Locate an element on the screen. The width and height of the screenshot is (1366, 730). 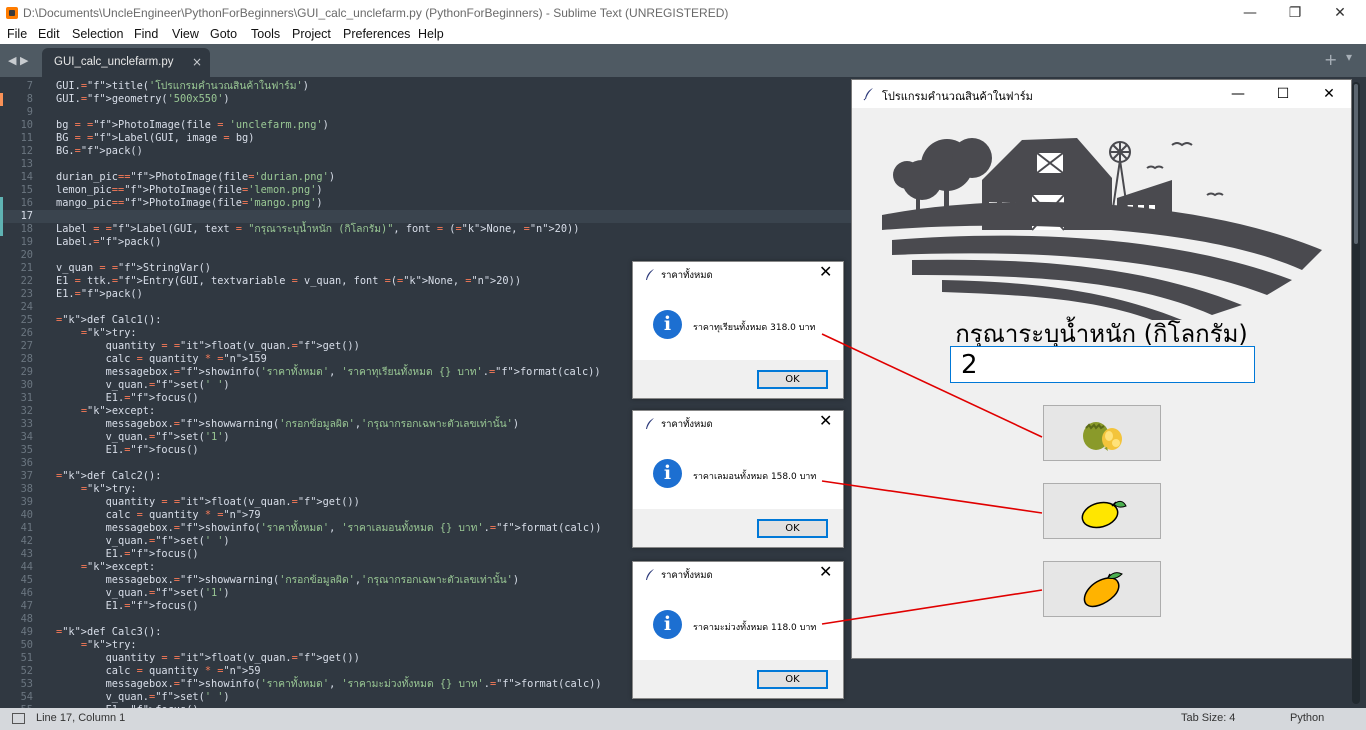
tk-feather-icon is located at coordinates (650, 423).